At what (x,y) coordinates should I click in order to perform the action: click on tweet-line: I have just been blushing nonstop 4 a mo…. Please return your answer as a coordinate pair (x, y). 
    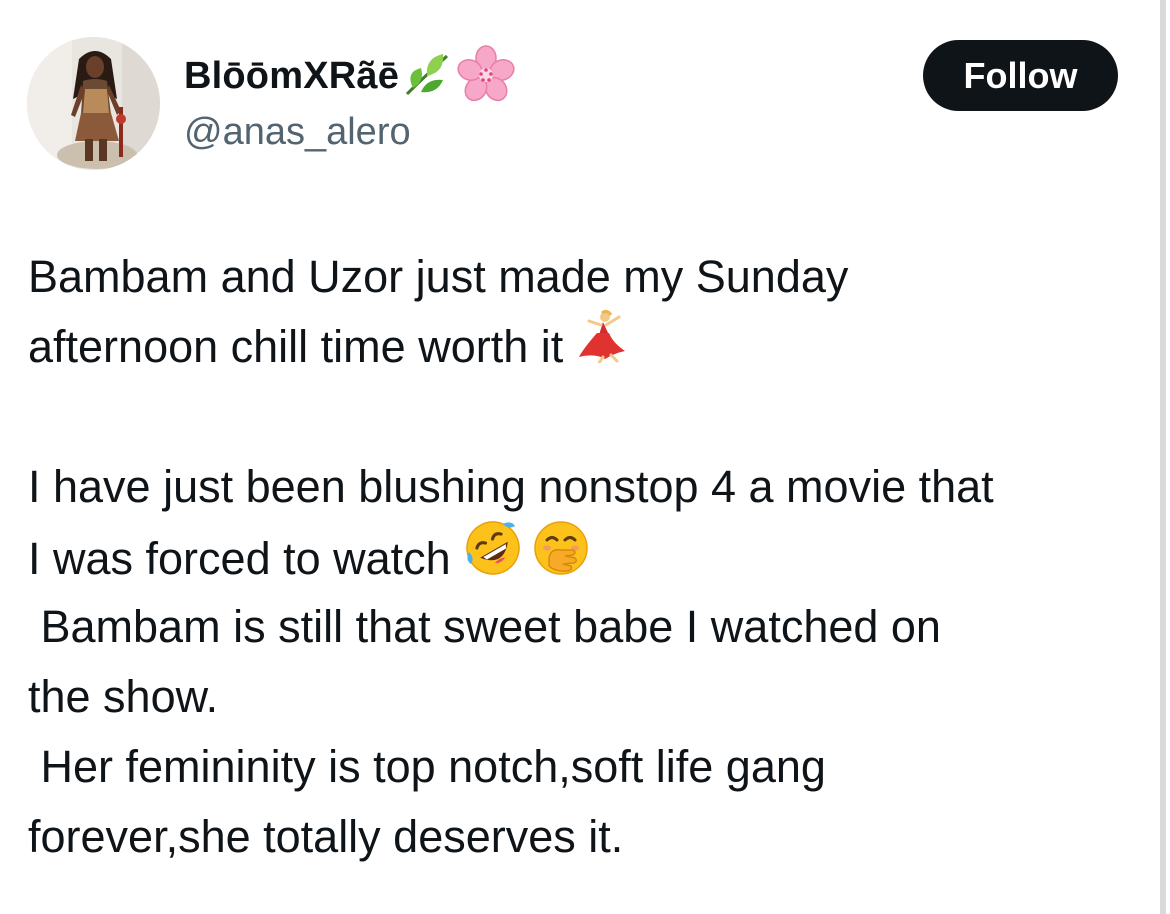
    Looking at the image, I should click on (511, 486).